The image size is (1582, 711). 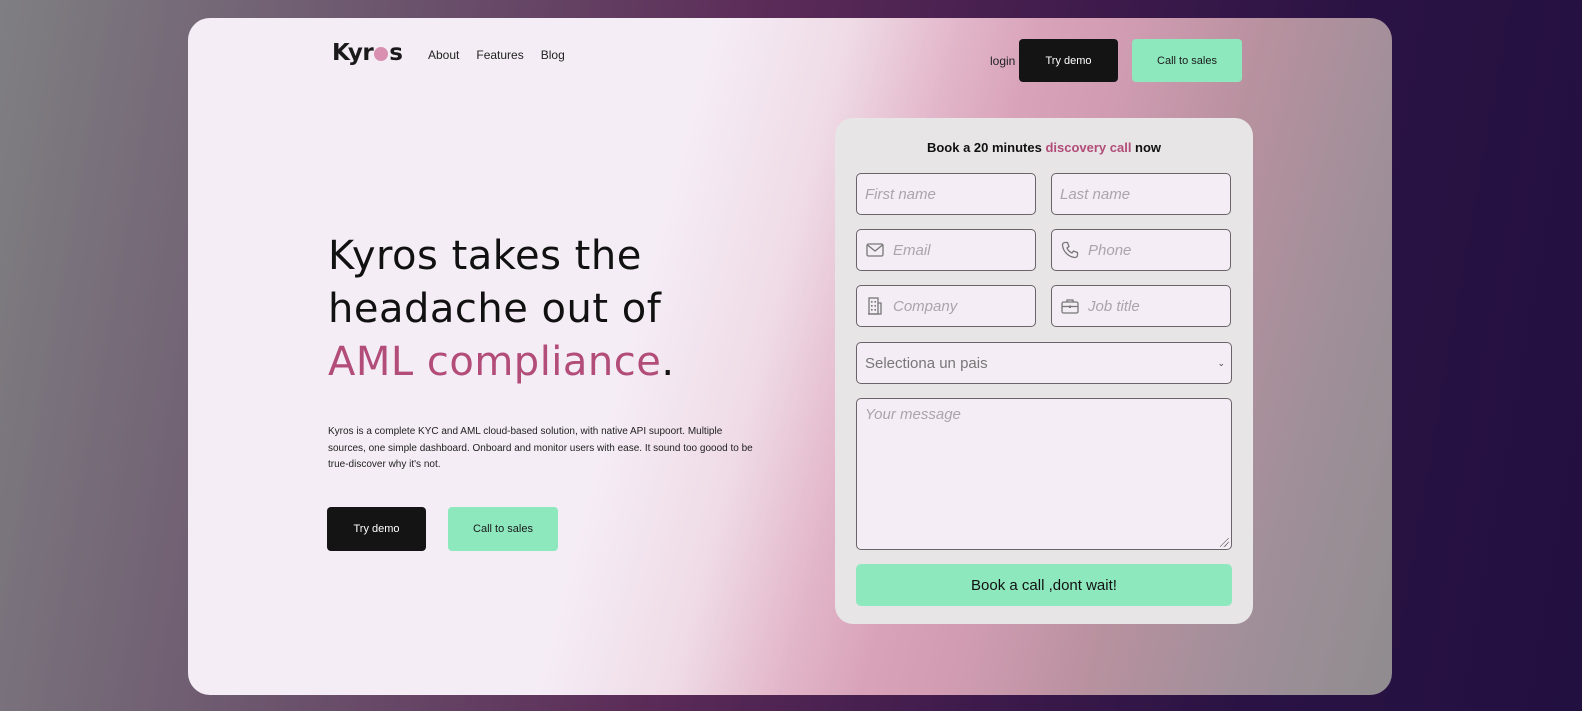 What do you see at coordinates (1146, 147) in the screenshot?
I see `form-title-suffix: now` at bounding box center [1146, 147].